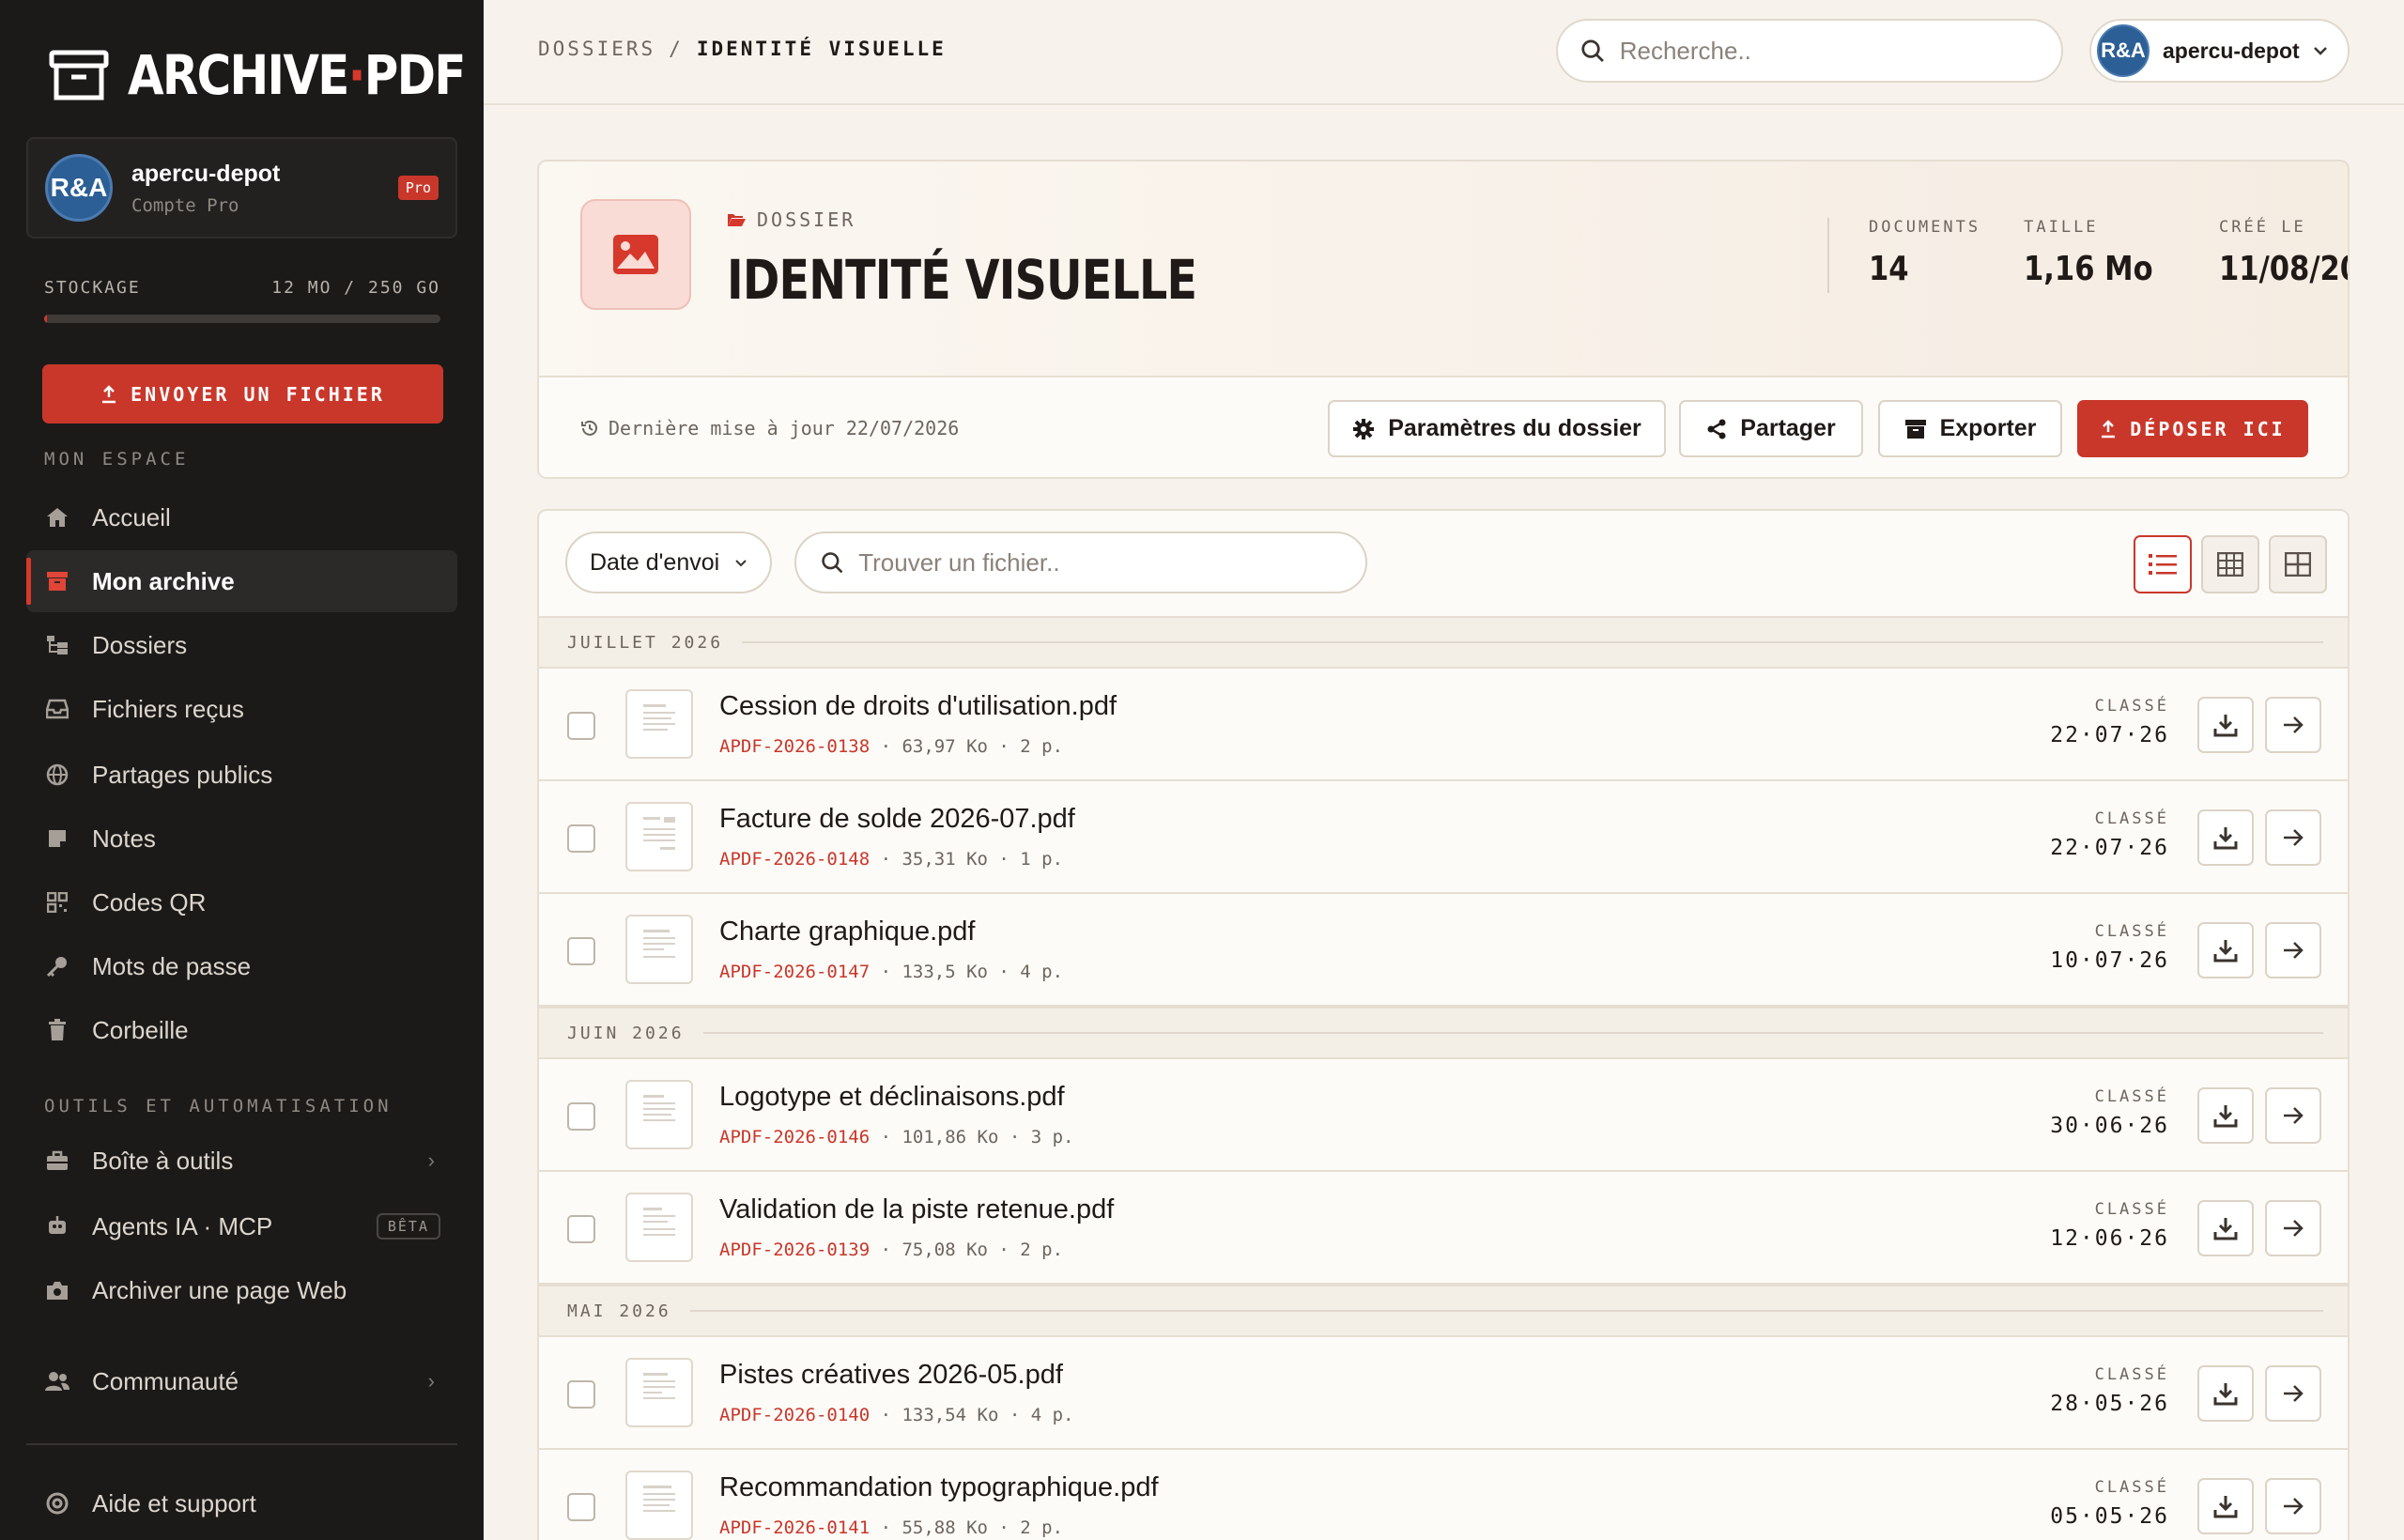  What do you see at coordinates (241, 645) in the screenshot?
I see `sidebar-item-dossiers: Dossiers` at bounding box center [241, 645].